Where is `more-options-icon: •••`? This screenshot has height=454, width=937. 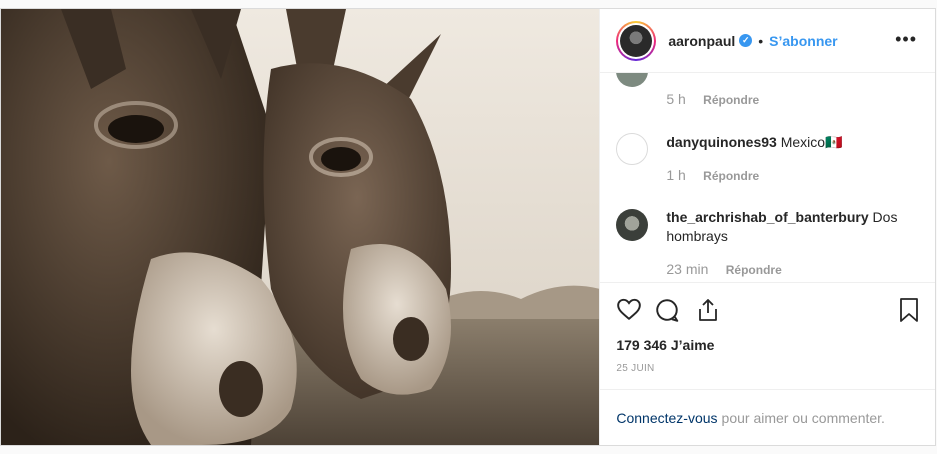
more-options-icon: ••• is located at coordinates (906, 39).